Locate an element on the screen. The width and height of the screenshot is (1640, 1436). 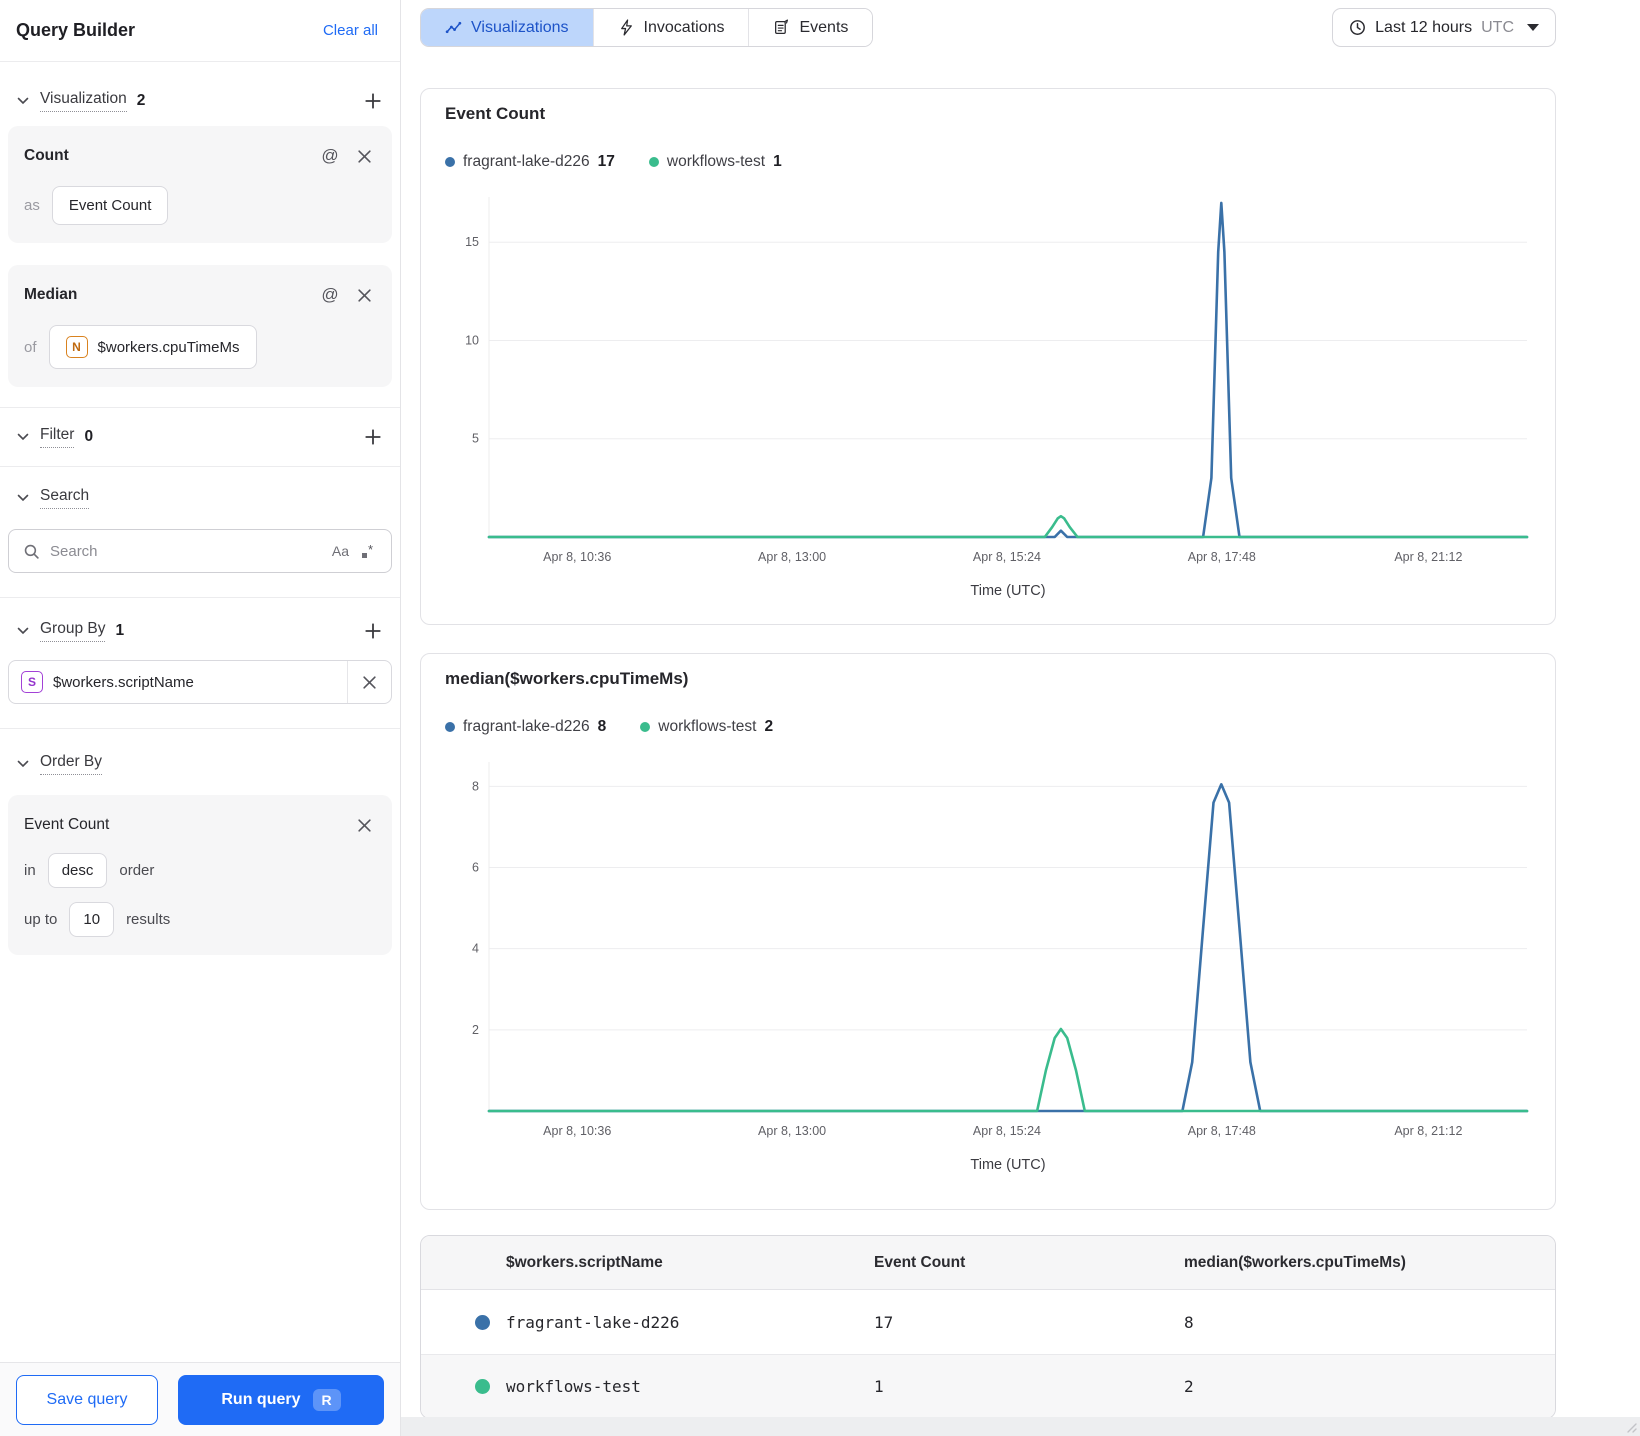
group-by-field: $workers.scriptName is located at coordinates (123, 682).